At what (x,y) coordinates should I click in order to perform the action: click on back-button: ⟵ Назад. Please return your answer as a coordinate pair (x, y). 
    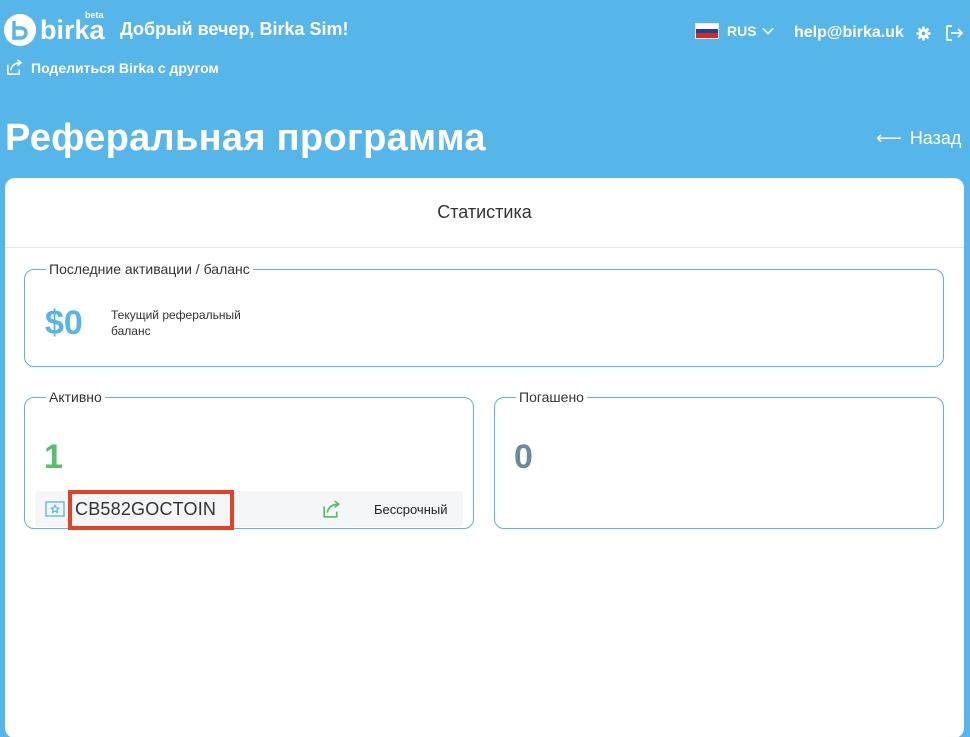
    Looking at the image, I should click on (918, 138).